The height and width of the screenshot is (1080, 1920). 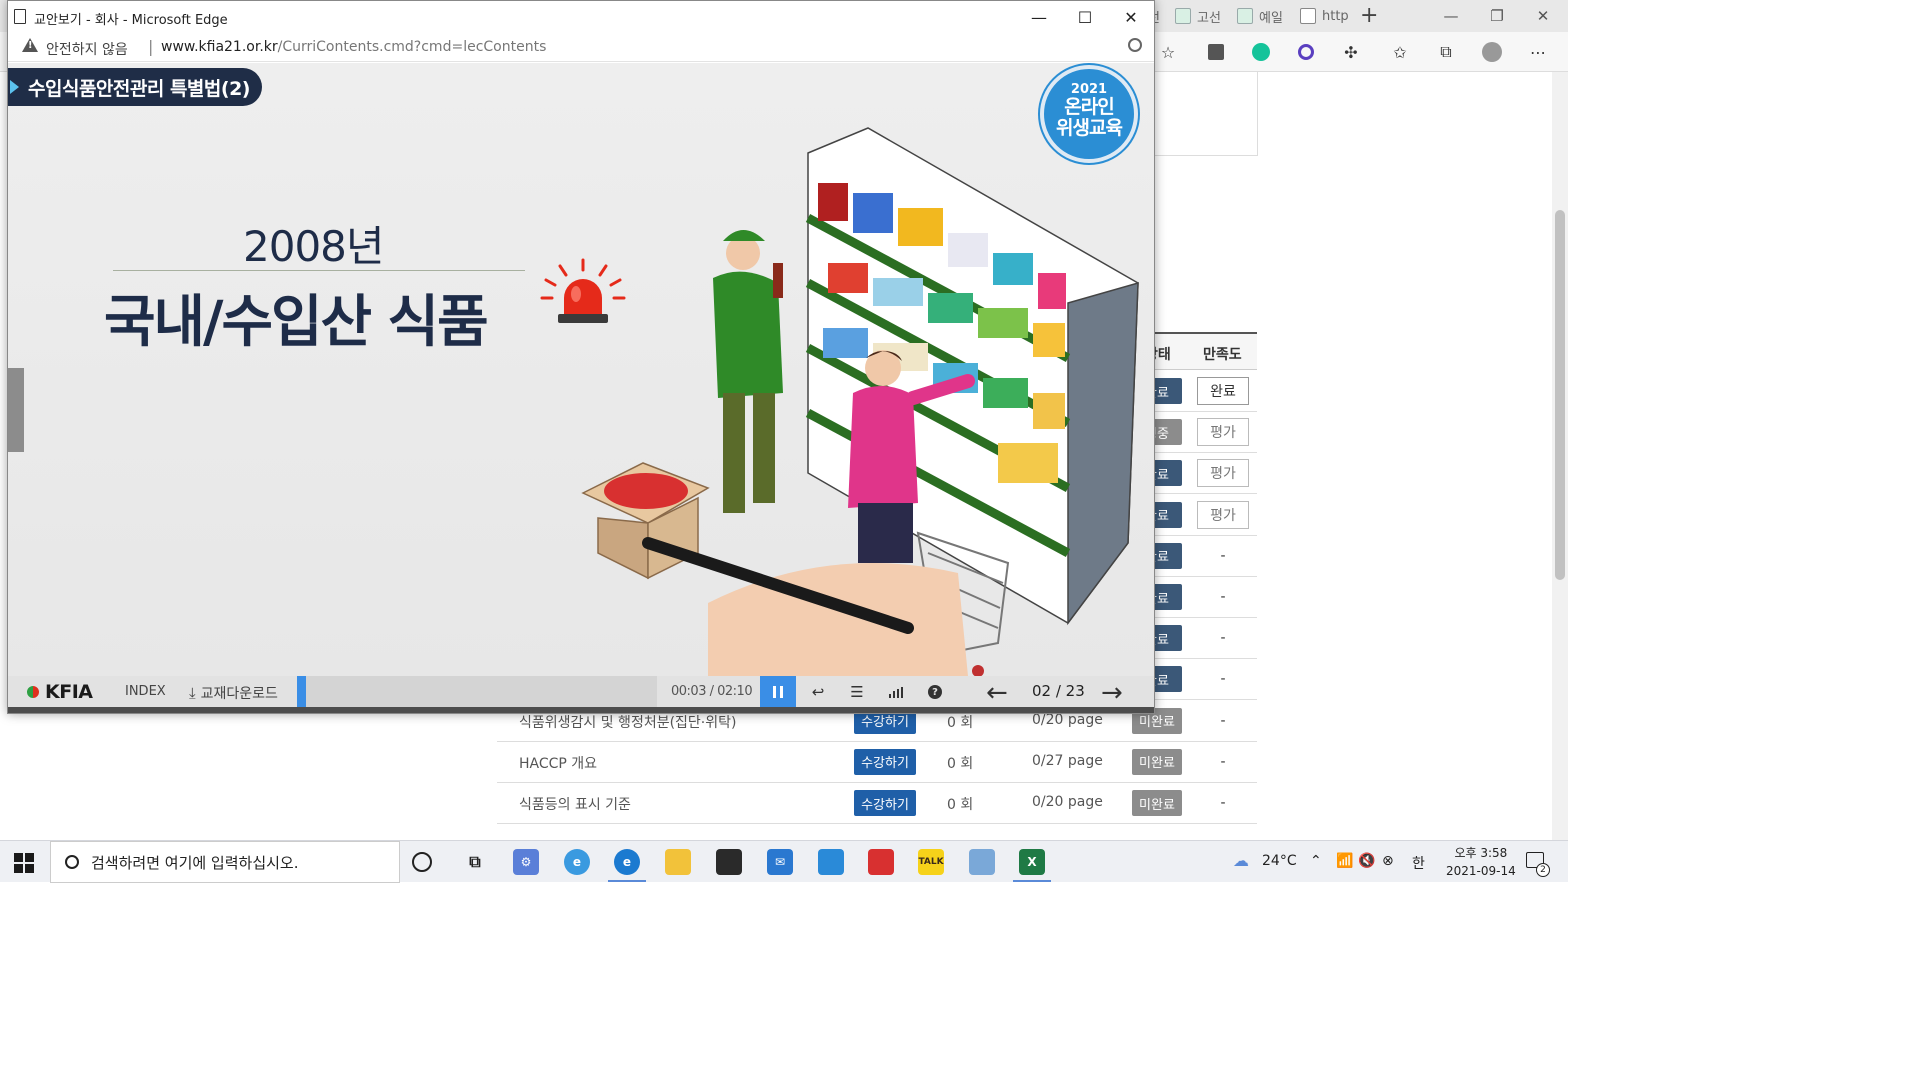 I want to click on clock-date: 2021-09-14, so click(x=1481, y=871).